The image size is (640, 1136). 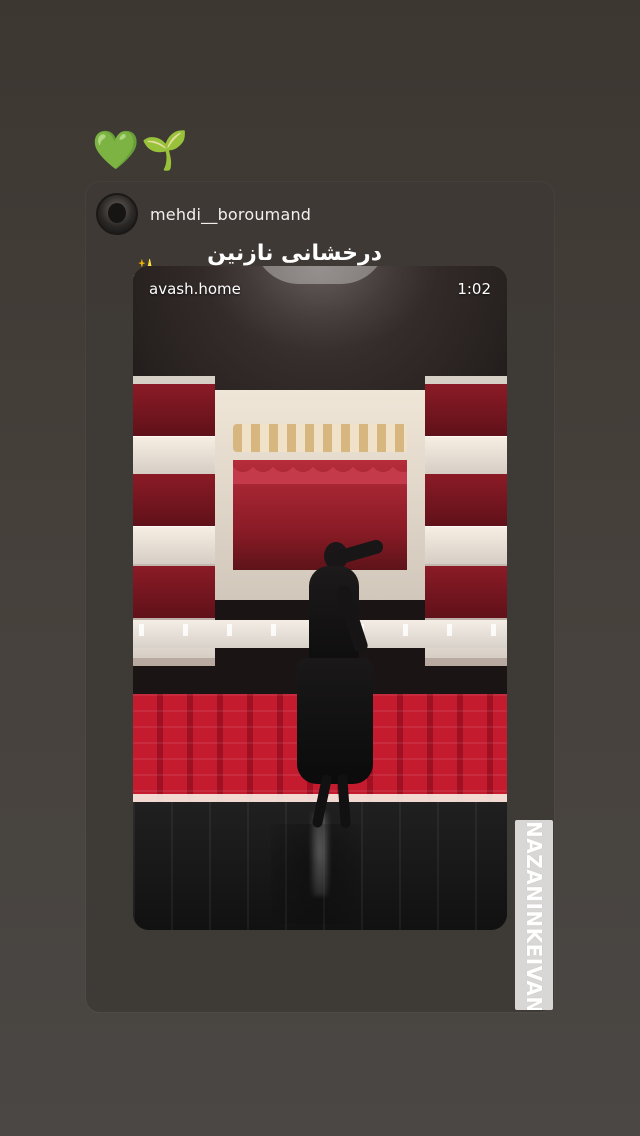 What do you see at coordinates (474, 289) in the screenshot?
I see `video-duration: 1:02` at bounding box center [474, 289].